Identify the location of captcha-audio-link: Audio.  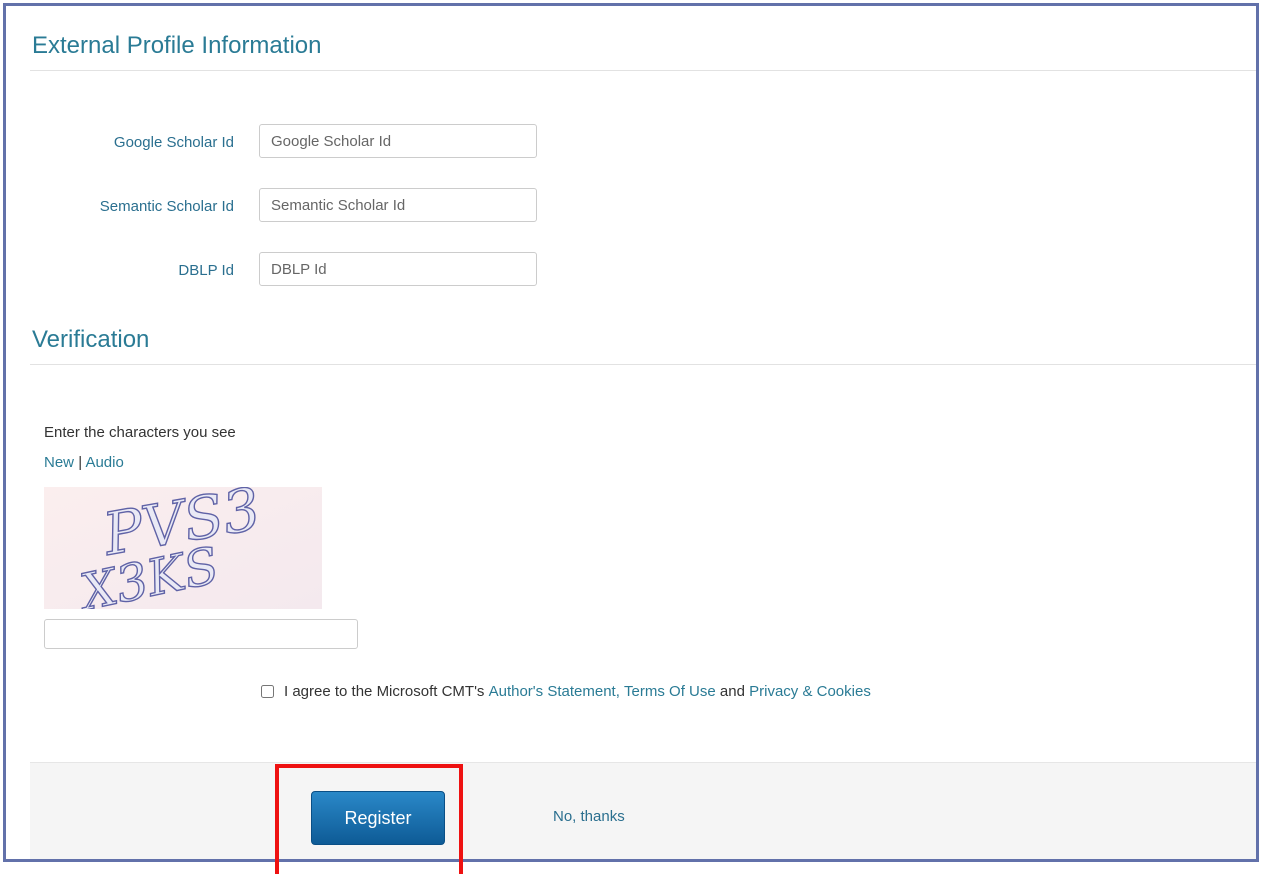
(104, 462).